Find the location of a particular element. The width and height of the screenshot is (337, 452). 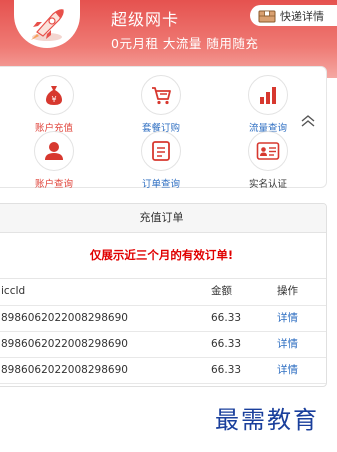

column-header-iccid: iccId is located at coordinates (13, 291).